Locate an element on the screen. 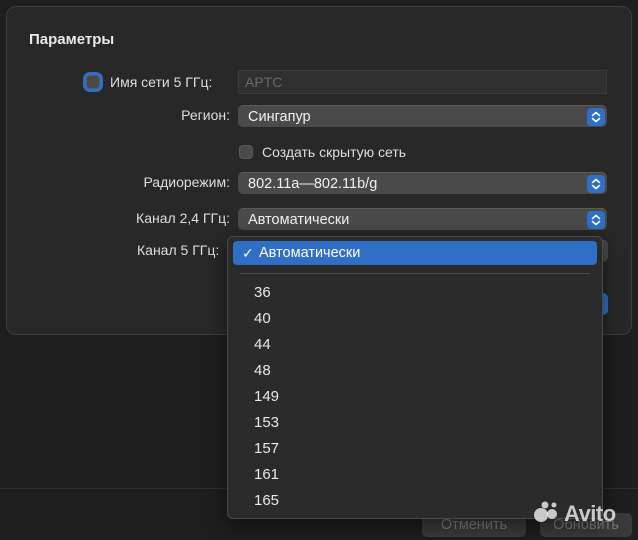  panel-title: Параметры is located at coordinates (72, 39).